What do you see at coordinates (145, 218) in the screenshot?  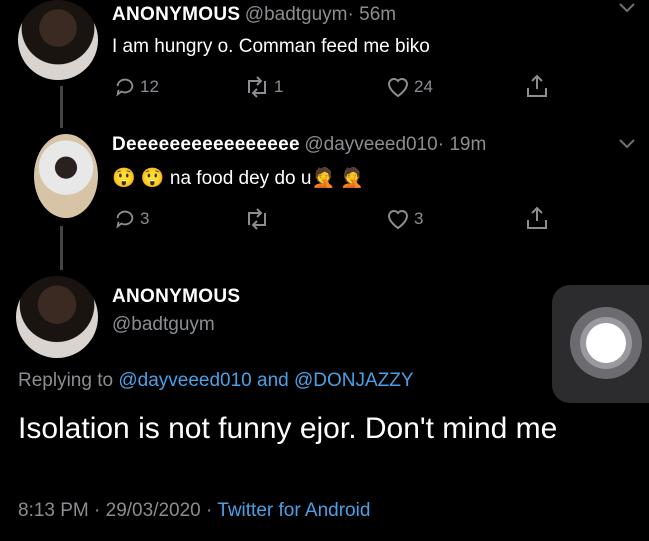 I see `reply-count: 3` at bounding box center [145, 218].